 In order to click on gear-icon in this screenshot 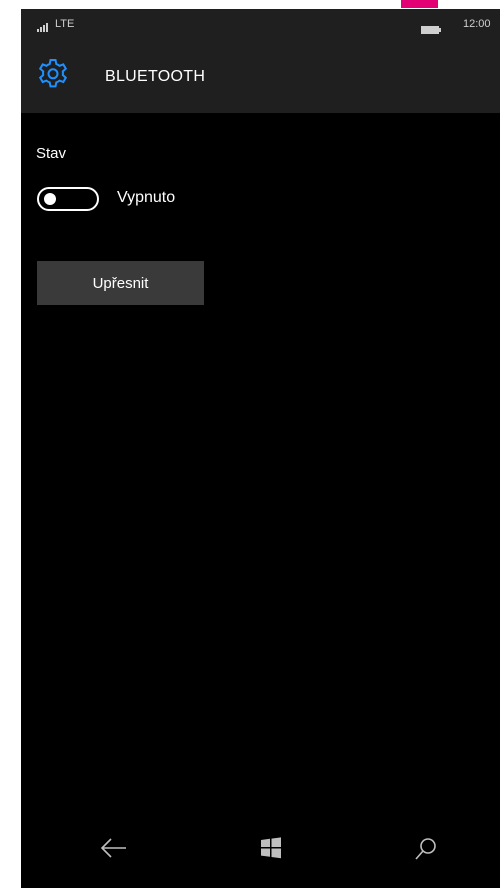, I will do `click(53, 74)`.